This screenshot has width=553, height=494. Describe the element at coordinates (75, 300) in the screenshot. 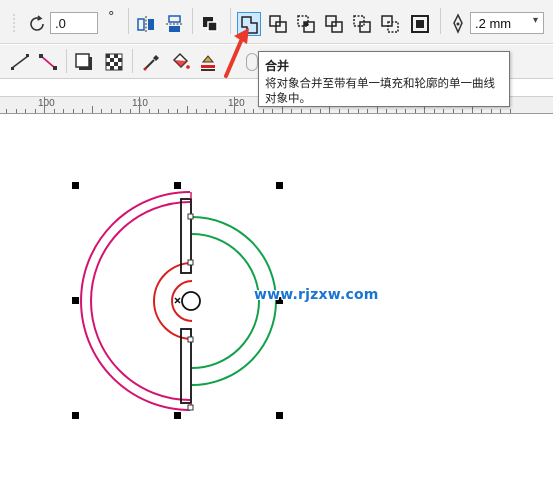

I see `selection-handle-middle-left` at that location.